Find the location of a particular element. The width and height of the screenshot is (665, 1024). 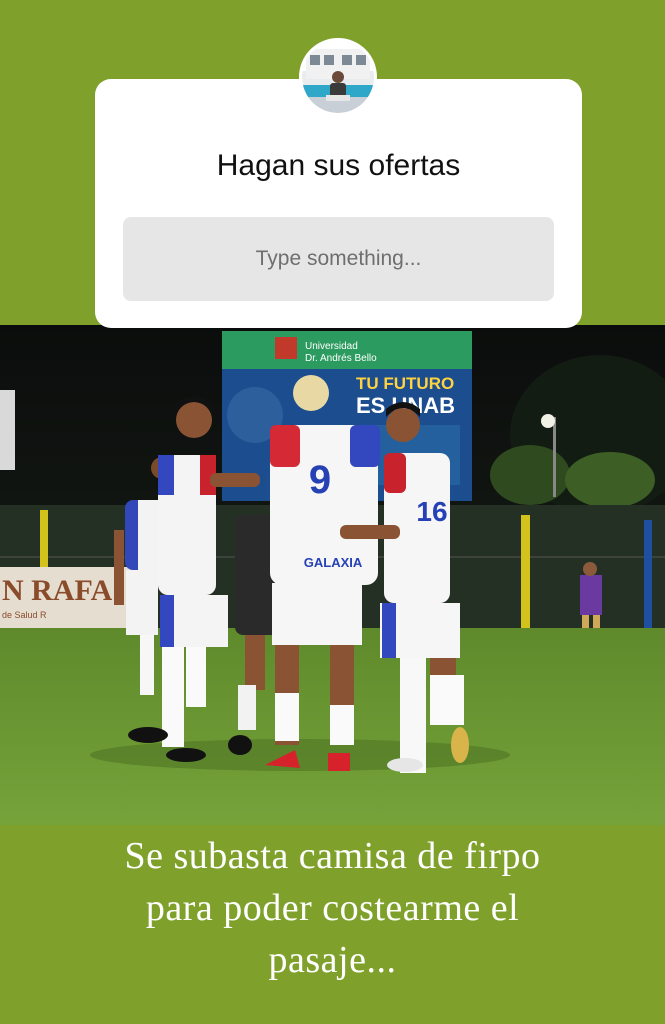

jersey-number-9: 9 is located at coordinates (320, 480).